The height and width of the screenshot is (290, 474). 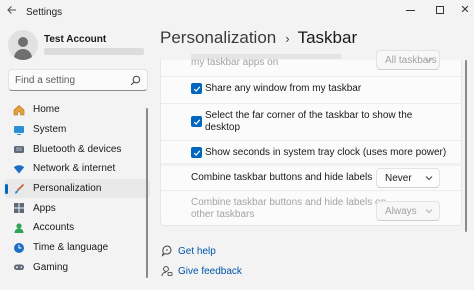 I want to click on get-help-link: Get help, so click(x=188, y=251).